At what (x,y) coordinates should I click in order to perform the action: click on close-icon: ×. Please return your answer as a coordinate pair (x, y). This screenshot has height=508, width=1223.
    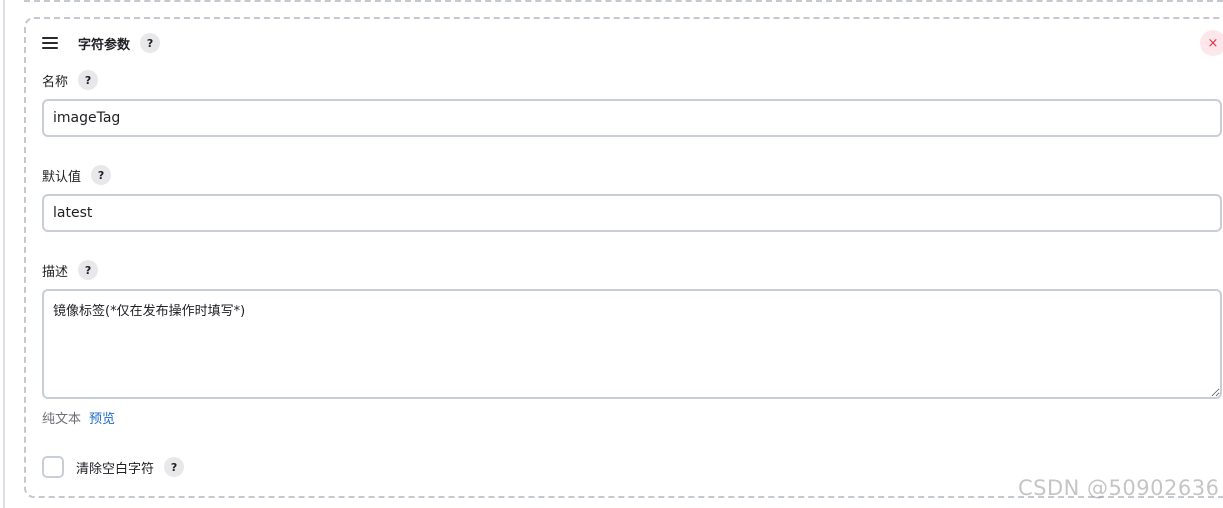
    Looking at the image, I should click on (1213, 43).